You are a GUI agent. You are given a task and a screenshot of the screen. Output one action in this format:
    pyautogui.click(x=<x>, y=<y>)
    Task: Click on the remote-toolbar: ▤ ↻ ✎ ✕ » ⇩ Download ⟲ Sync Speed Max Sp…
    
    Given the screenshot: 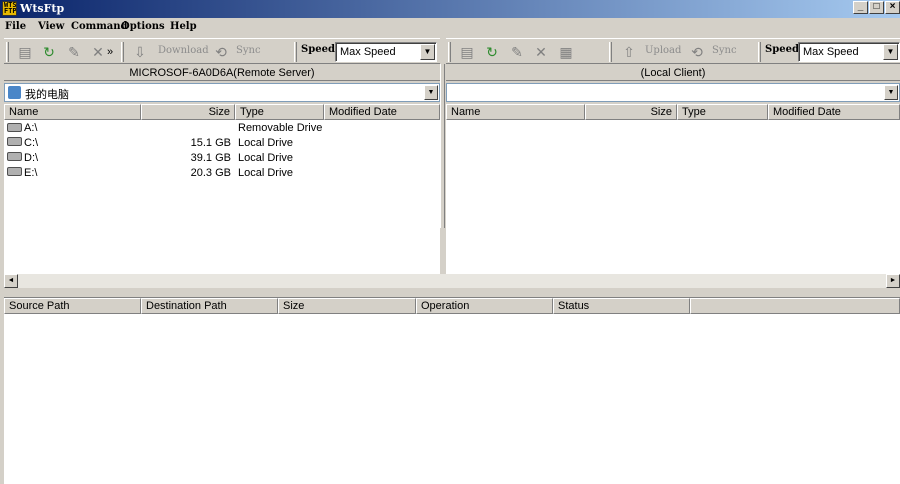 What is the action you would take?
    pyautogui.click(x=222, y=51)
    